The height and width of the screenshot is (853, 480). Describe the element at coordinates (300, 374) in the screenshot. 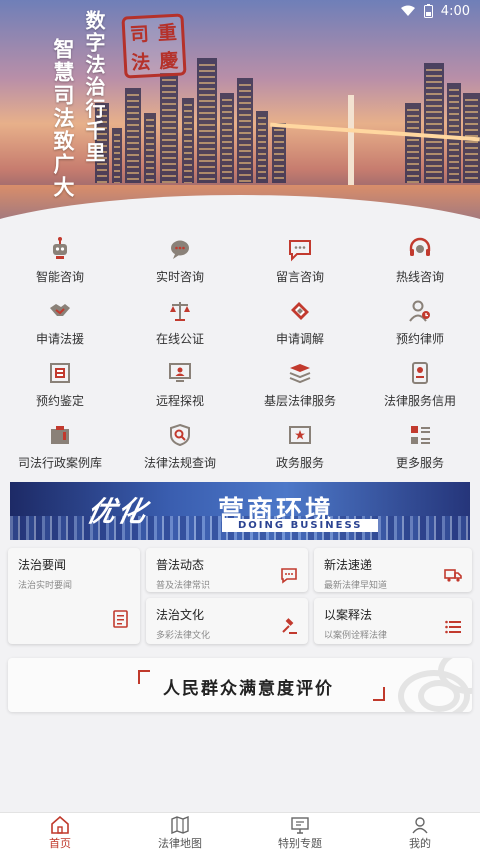

I see `books-icon` at that location.